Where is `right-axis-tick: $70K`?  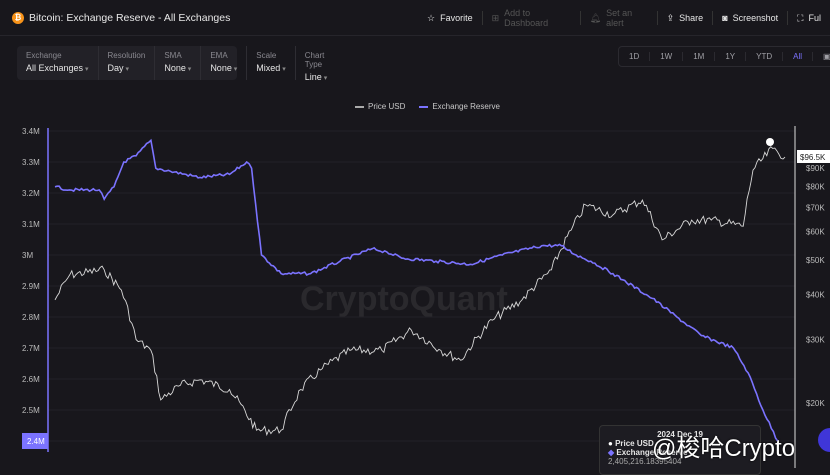
right-axis-tick: $70K is located at coordinates (815, 207).